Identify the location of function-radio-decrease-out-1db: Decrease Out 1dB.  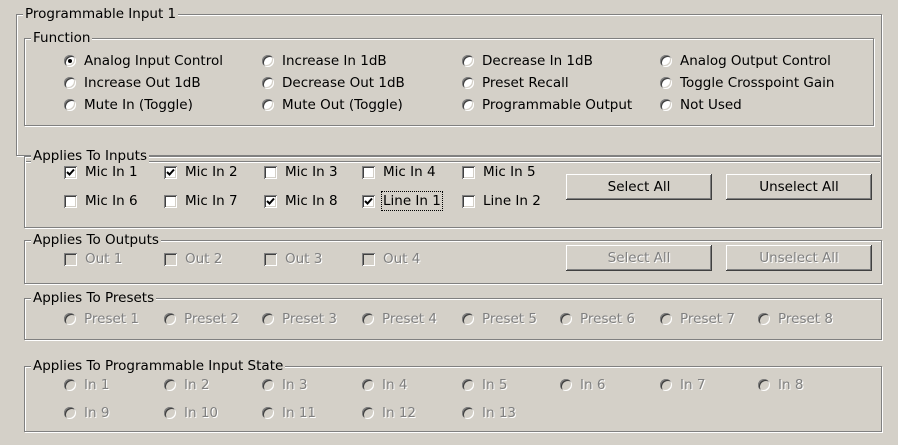
(333, 83).